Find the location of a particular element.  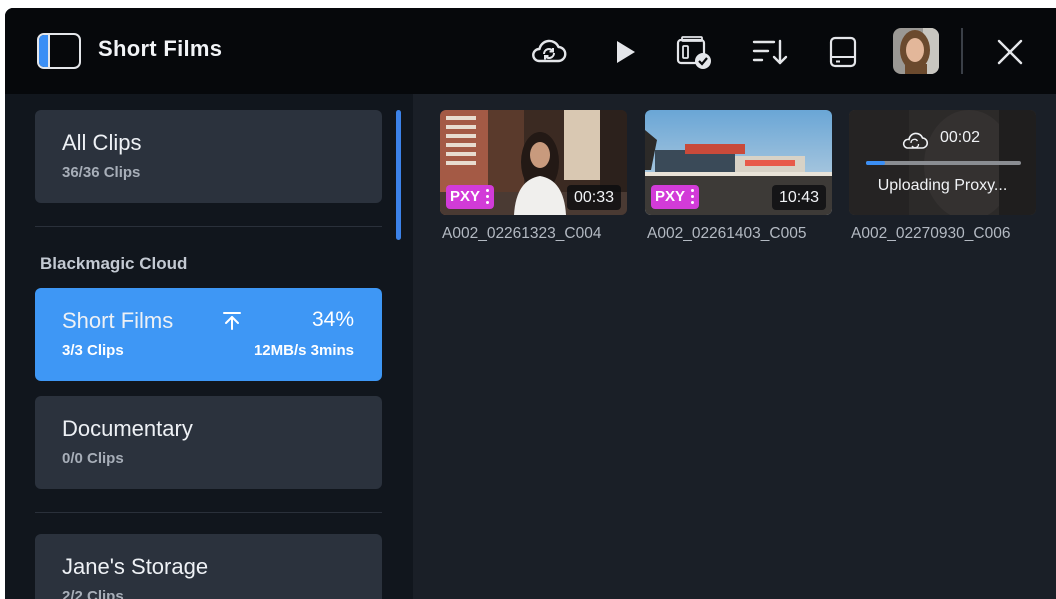

avatar is located at coordinates (916, 51).